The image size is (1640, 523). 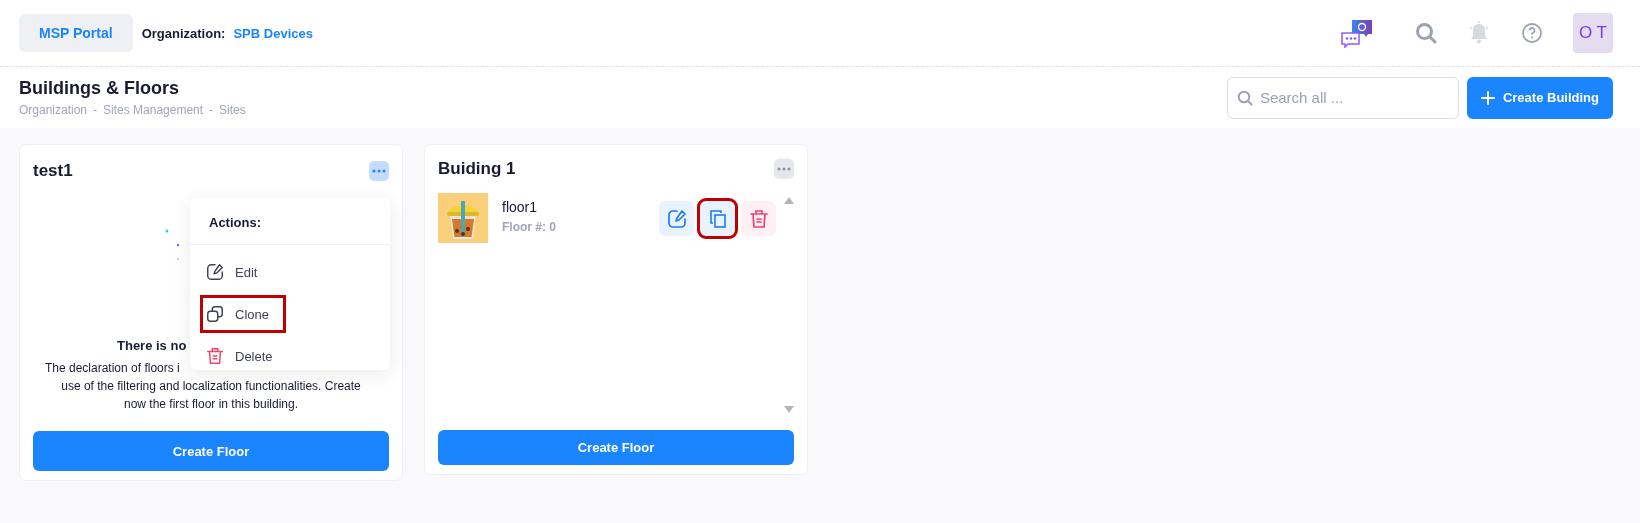 I want to click on empty-state-text: The declaration of floors i, so click(x=112, y=368).